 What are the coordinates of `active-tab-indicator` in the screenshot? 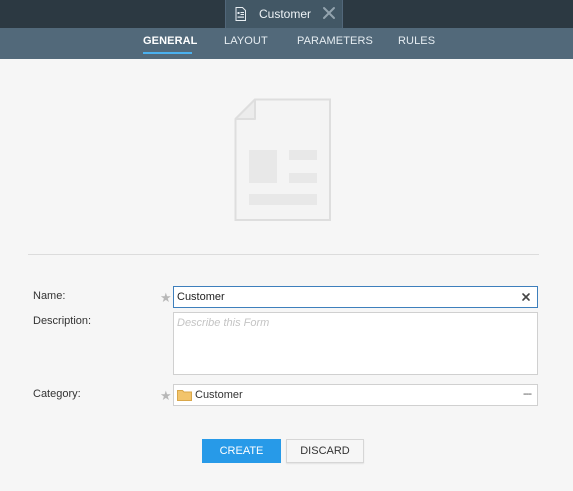 It's located at (167, 53).